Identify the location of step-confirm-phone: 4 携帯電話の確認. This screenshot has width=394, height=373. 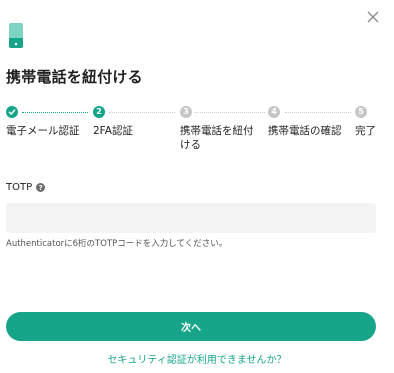
(311, 122).